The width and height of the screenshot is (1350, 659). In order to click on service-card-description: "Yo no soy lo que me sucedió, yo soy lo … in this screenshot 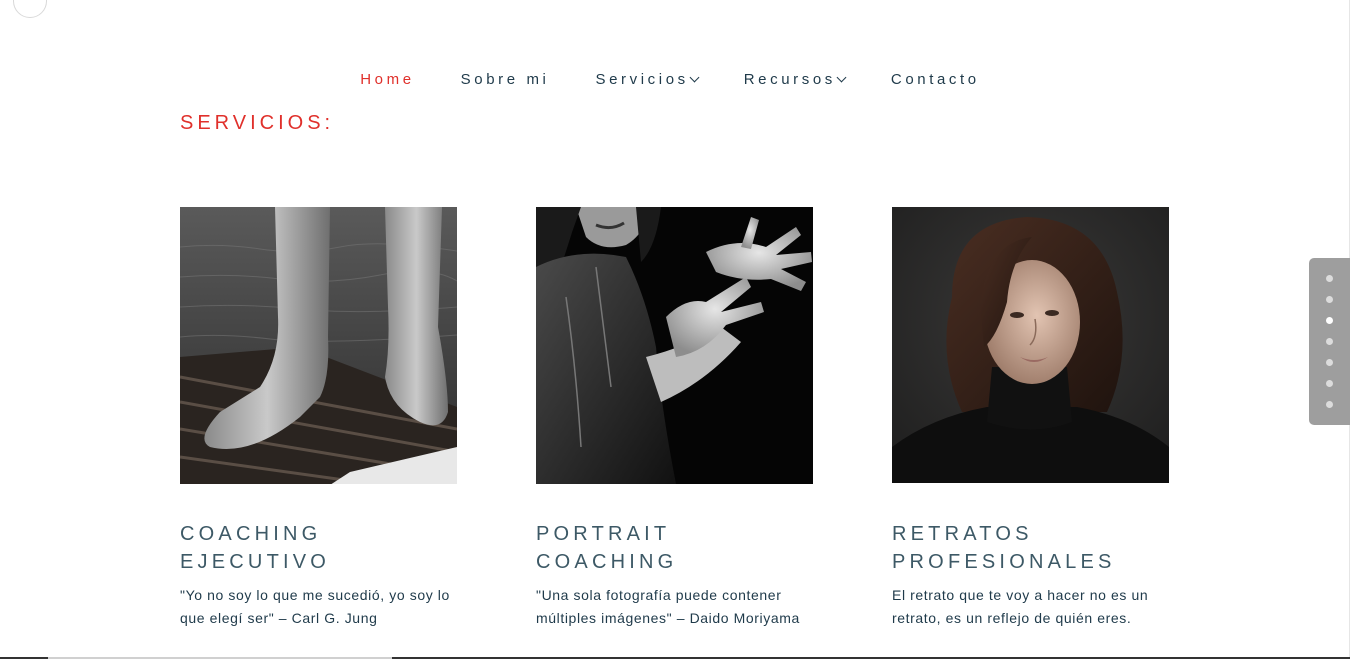, I will do `click(315, 606)`.